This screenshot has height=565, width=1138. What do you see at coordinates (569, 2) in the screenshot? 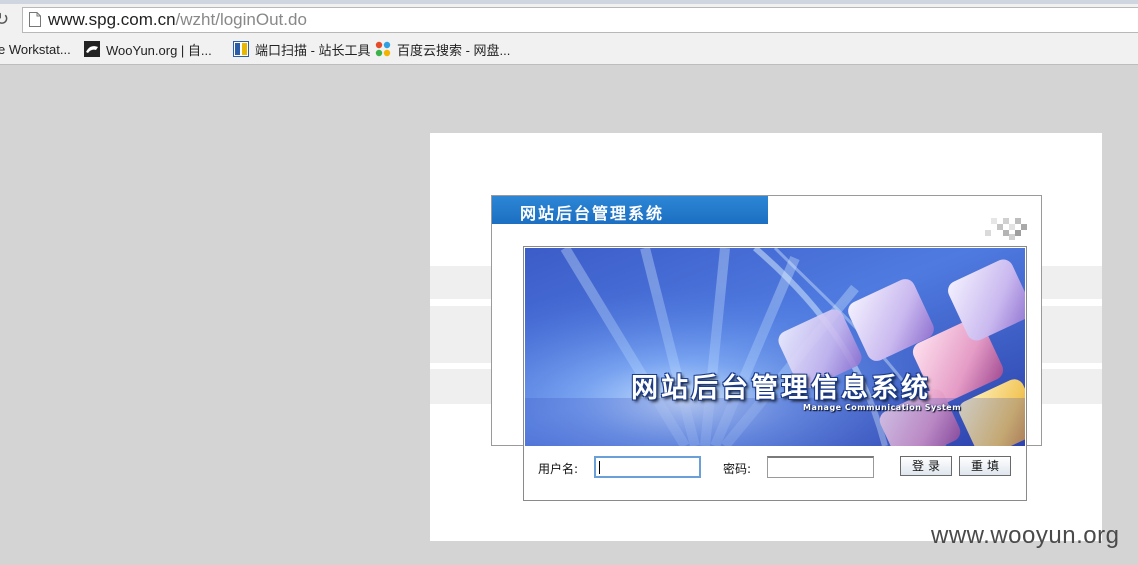
I see `tab-strip` at bounding box center [569, 2].